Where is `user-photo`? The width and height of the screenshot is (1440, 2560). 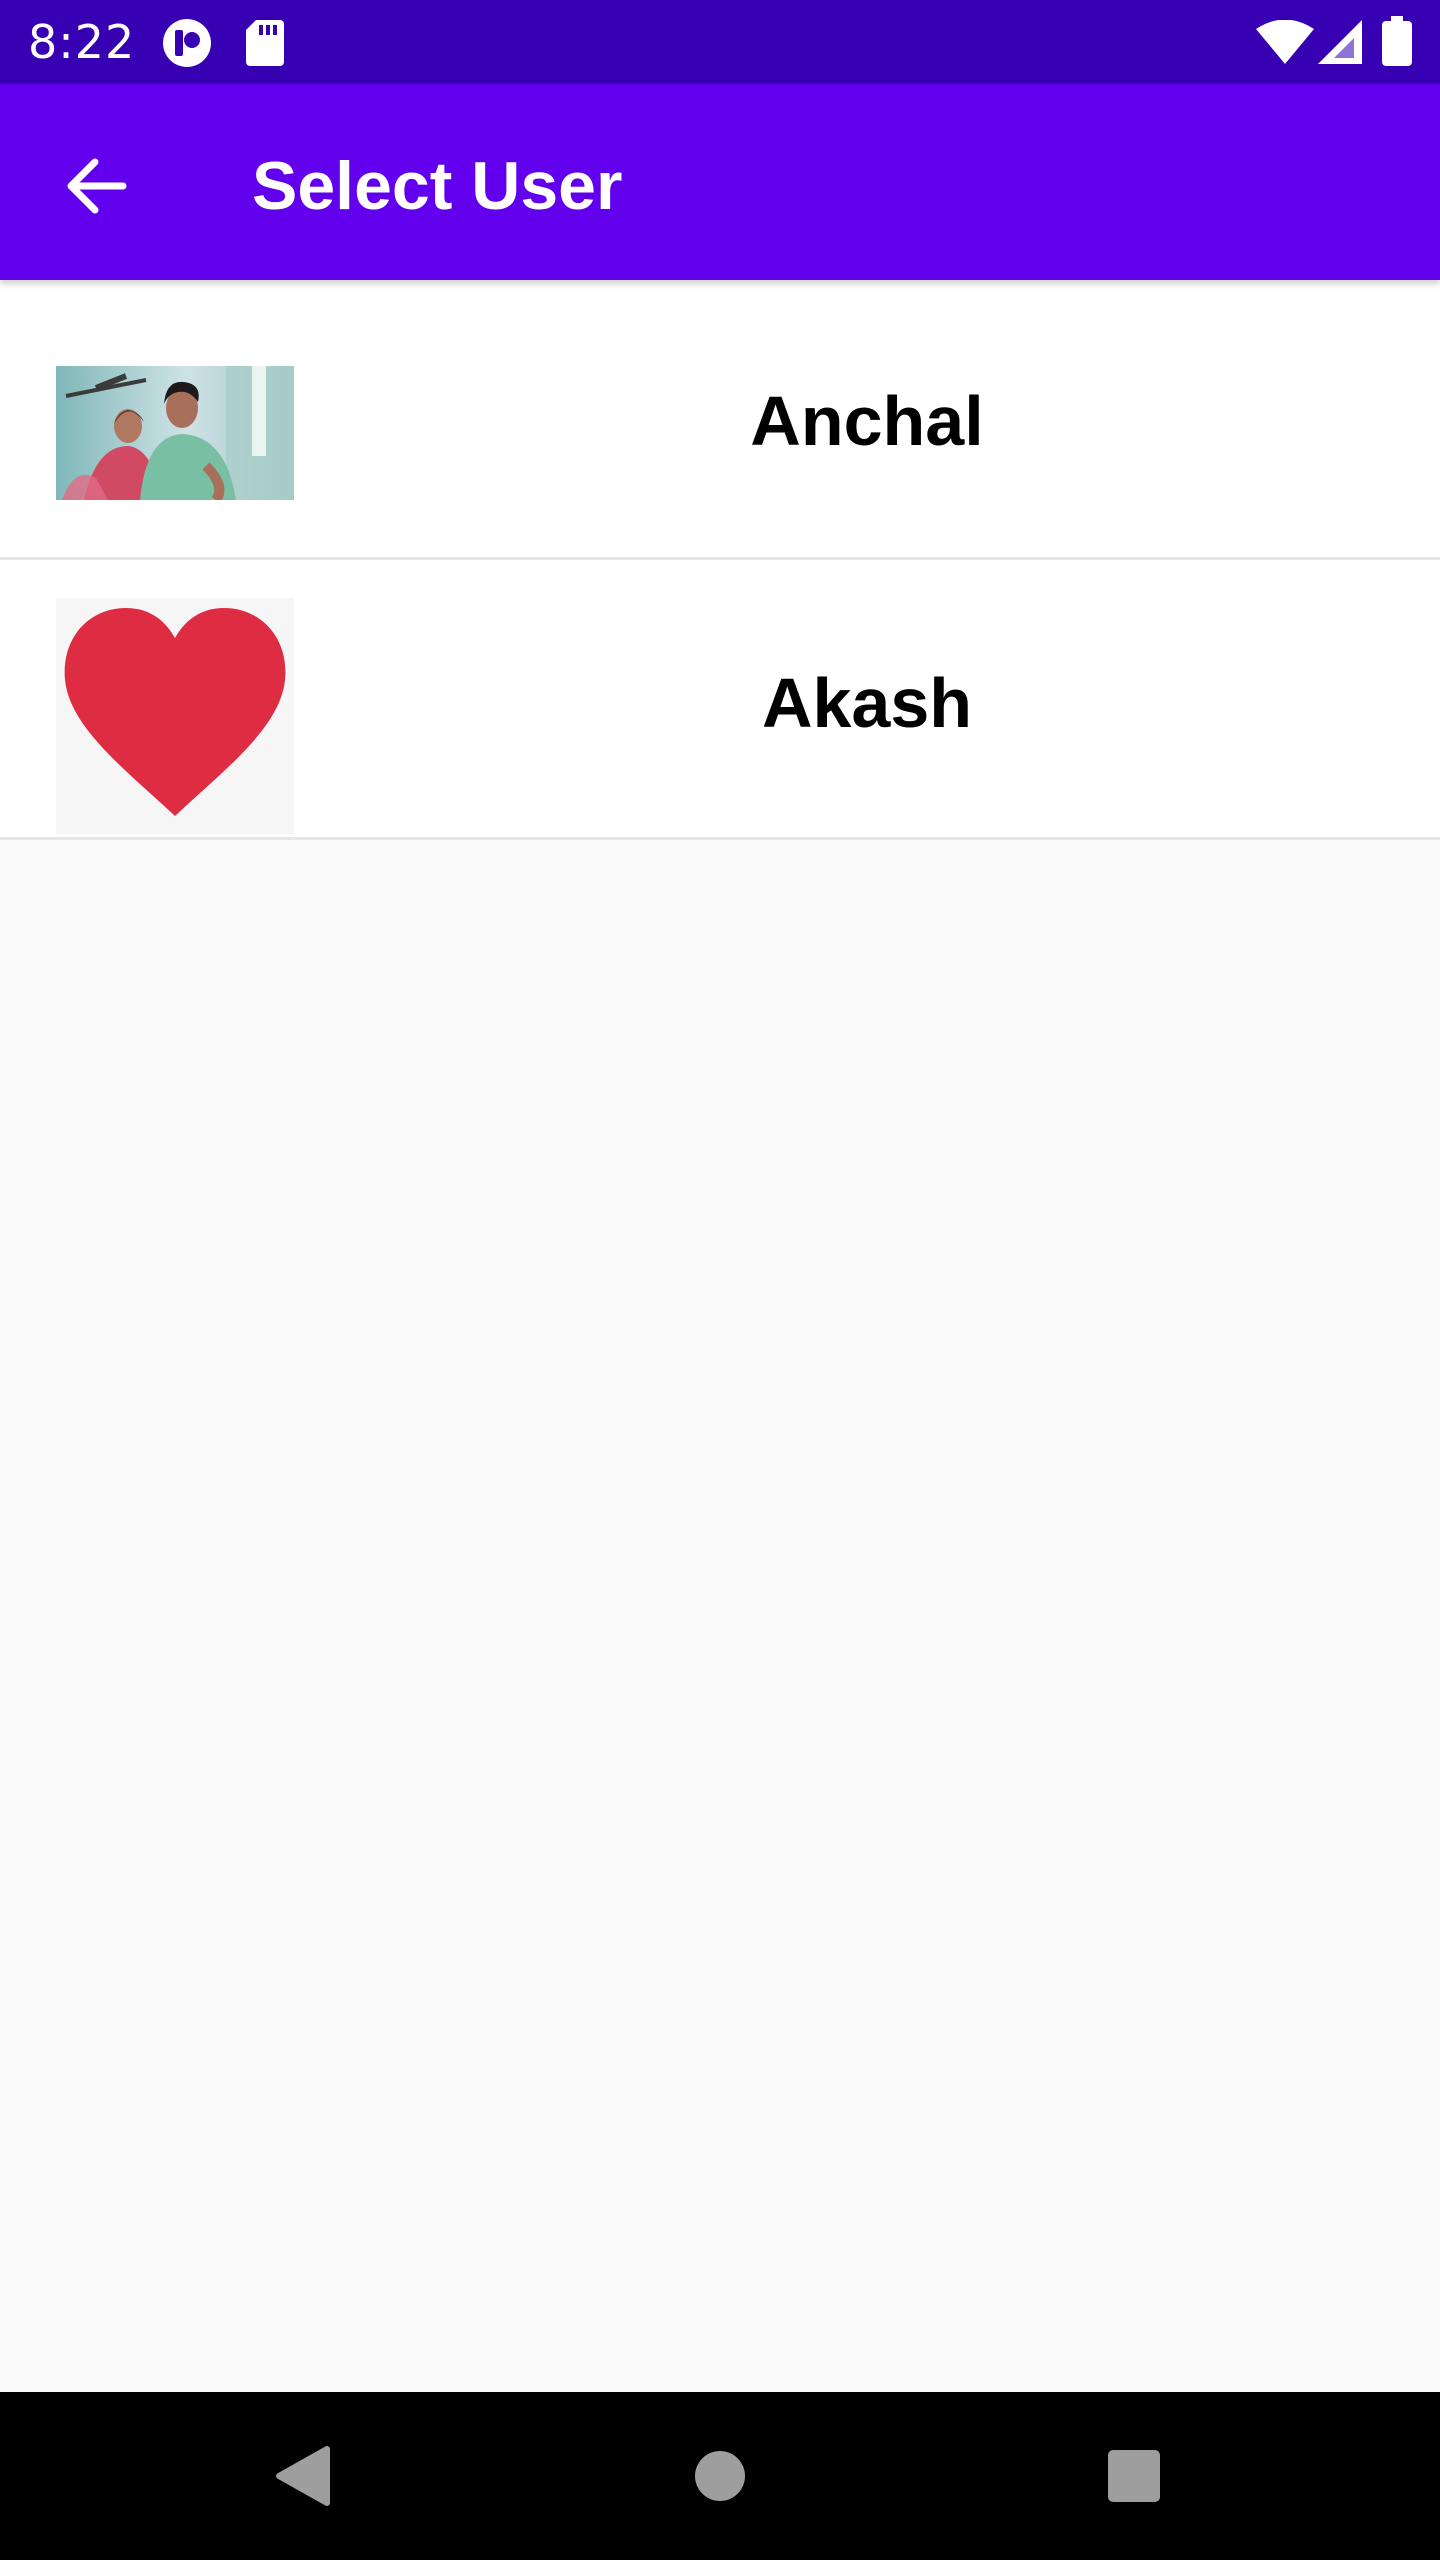
user-photo is located at coordinates (175, 433).